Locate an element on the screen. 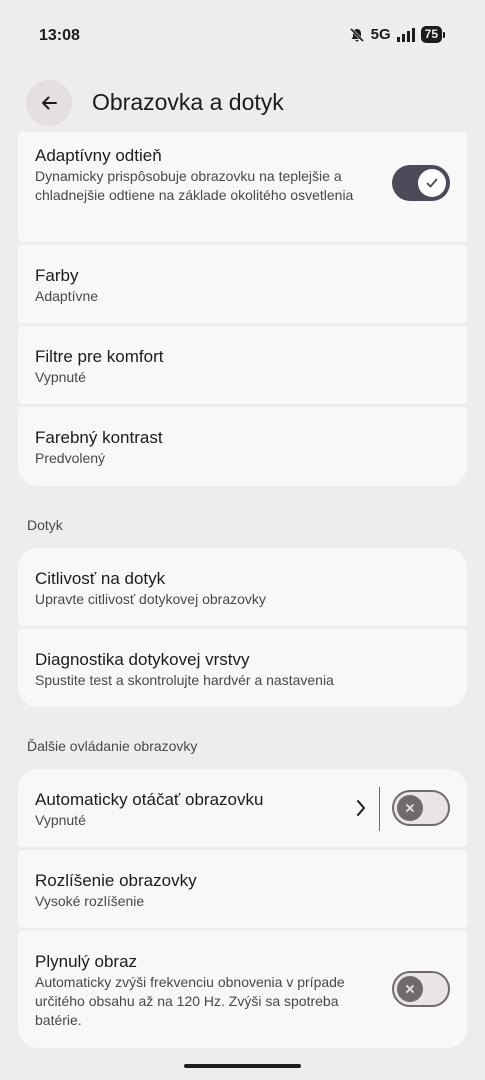  top-app-bar: Obrazovka a dotyk is located at coordinates (242, 103).